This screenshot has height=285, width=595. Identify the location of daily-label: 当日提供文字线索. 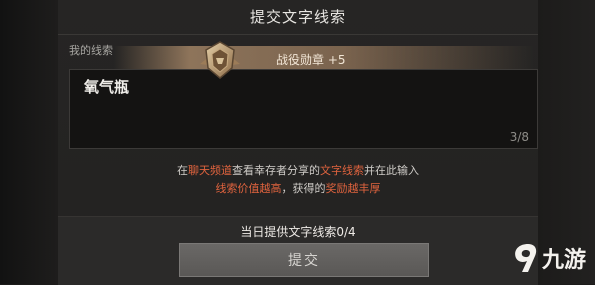
(288, 232).